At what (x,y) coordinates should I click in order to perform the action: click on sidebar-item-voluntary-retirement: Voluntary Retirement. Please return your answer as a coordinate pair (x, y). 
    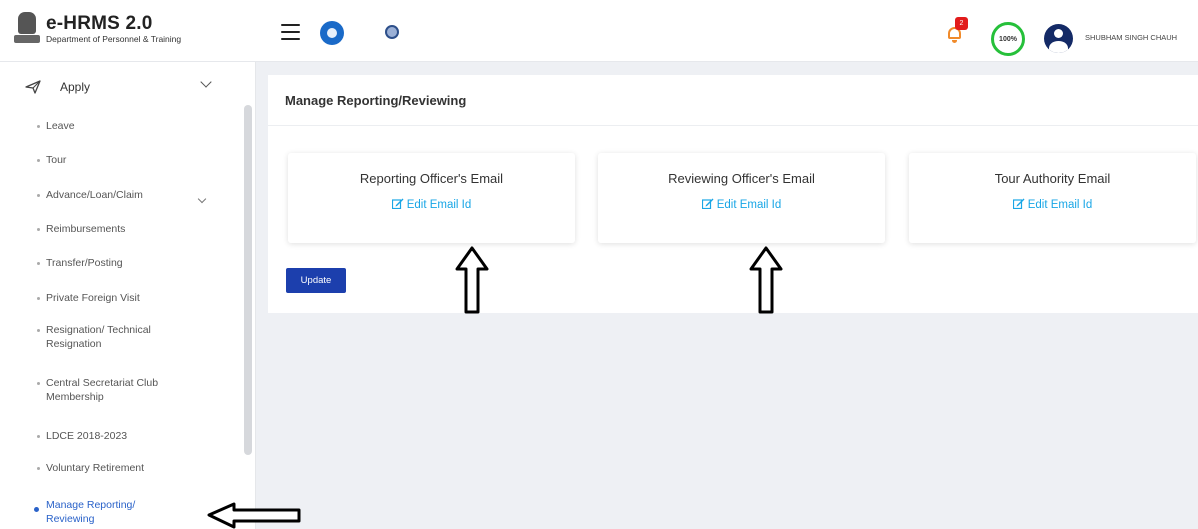
    Looking at the image, I should click on (121, 468).